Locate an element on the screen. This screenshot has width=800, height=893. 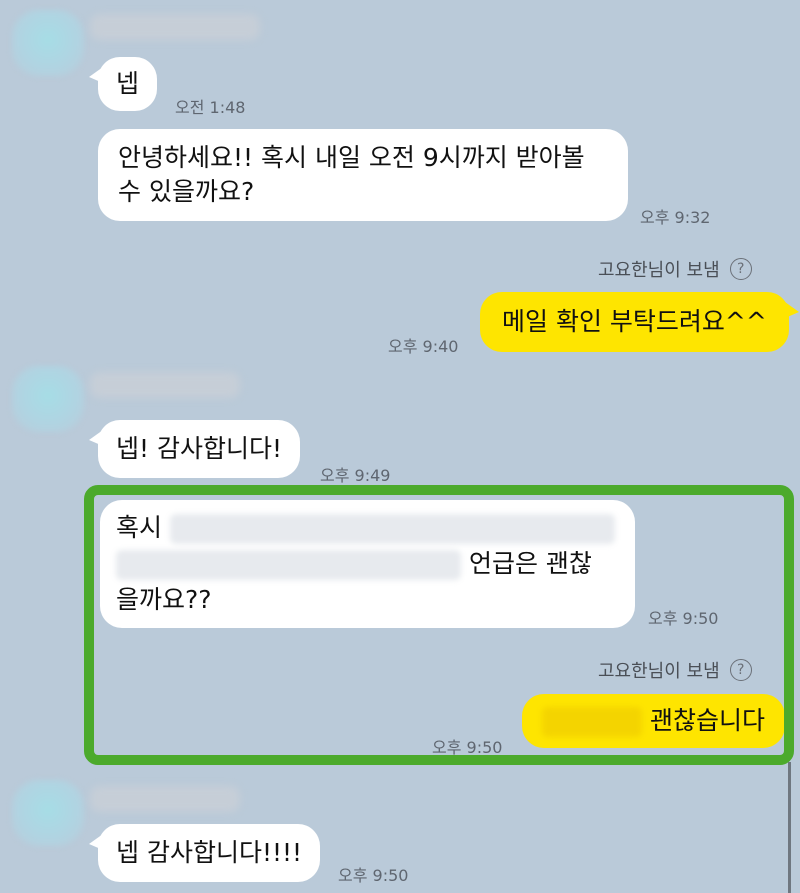
message-timestamp: 오후 9:49 is located at coordinates (355, 475).